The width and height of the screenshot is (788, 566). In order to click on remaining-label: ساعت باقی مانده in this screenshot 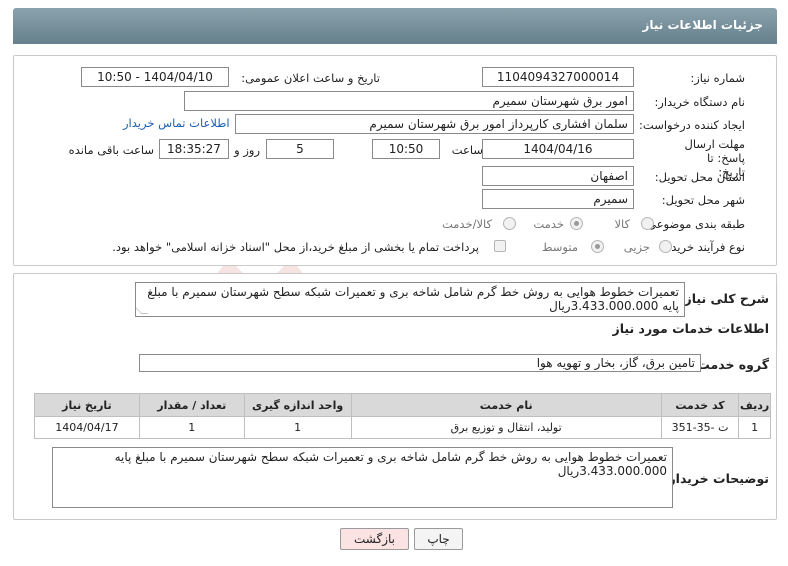, I will do `click(111, 150)`.